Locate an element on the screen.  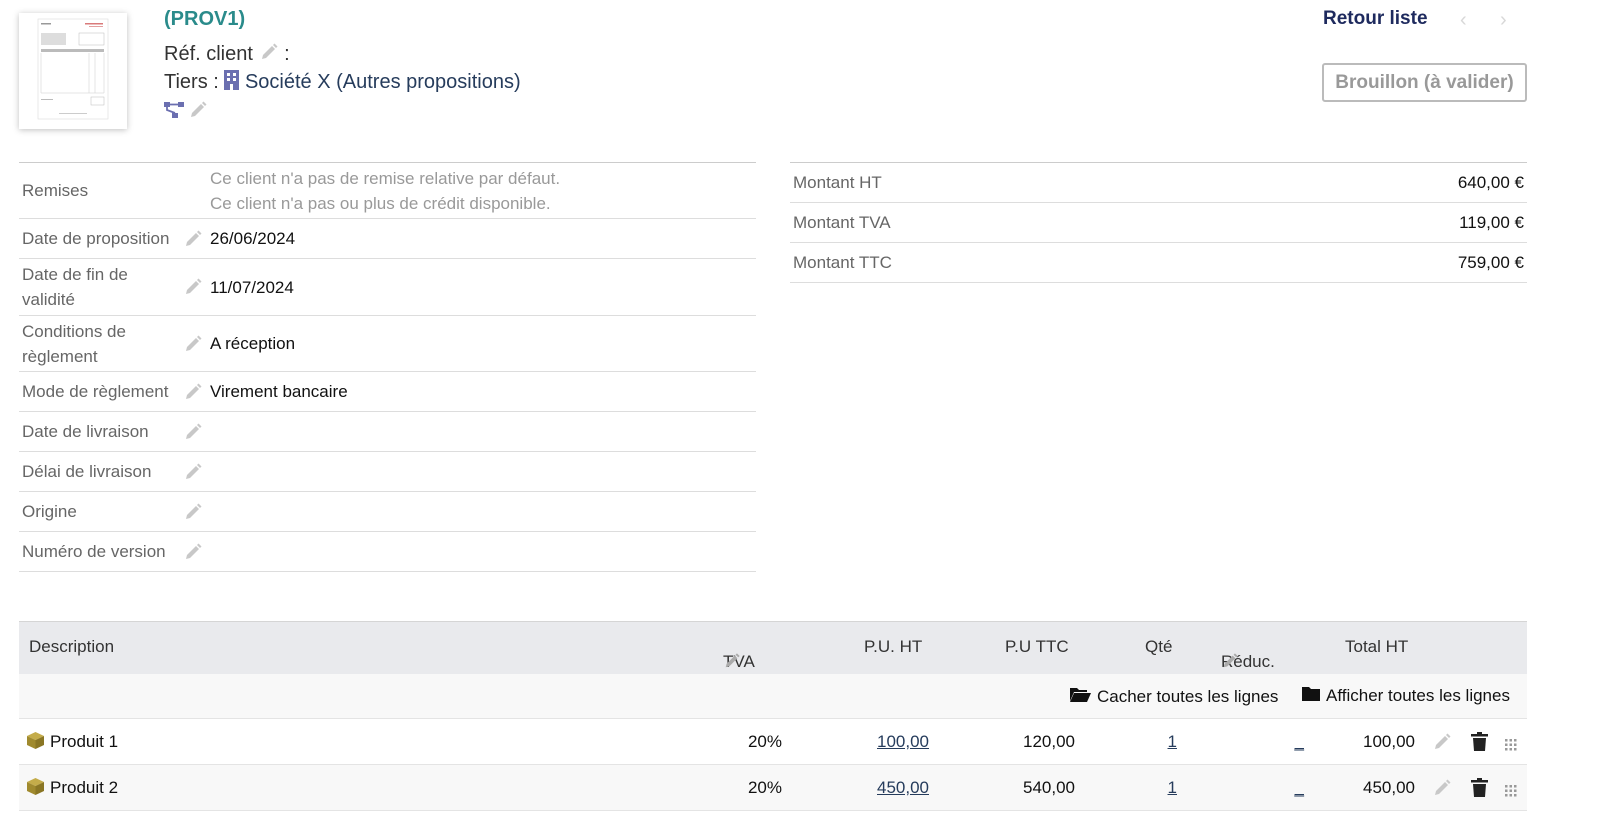
project-row is located at coordinates (186, 112).